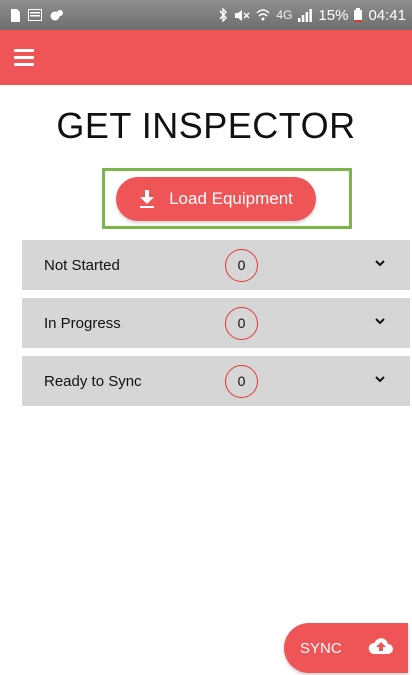 The image size is (412, 675). Describe the element at coordinates (206, 125) in the screenshot. I see `page-title: GET INSPECTOR` at that location.